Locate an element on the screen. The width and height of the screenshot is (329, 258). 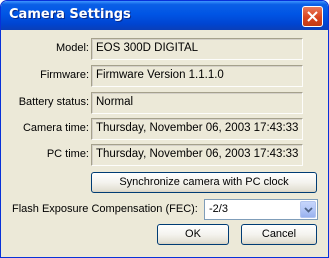
pc-time-label: PC time: is located at coordinates (67, 154).